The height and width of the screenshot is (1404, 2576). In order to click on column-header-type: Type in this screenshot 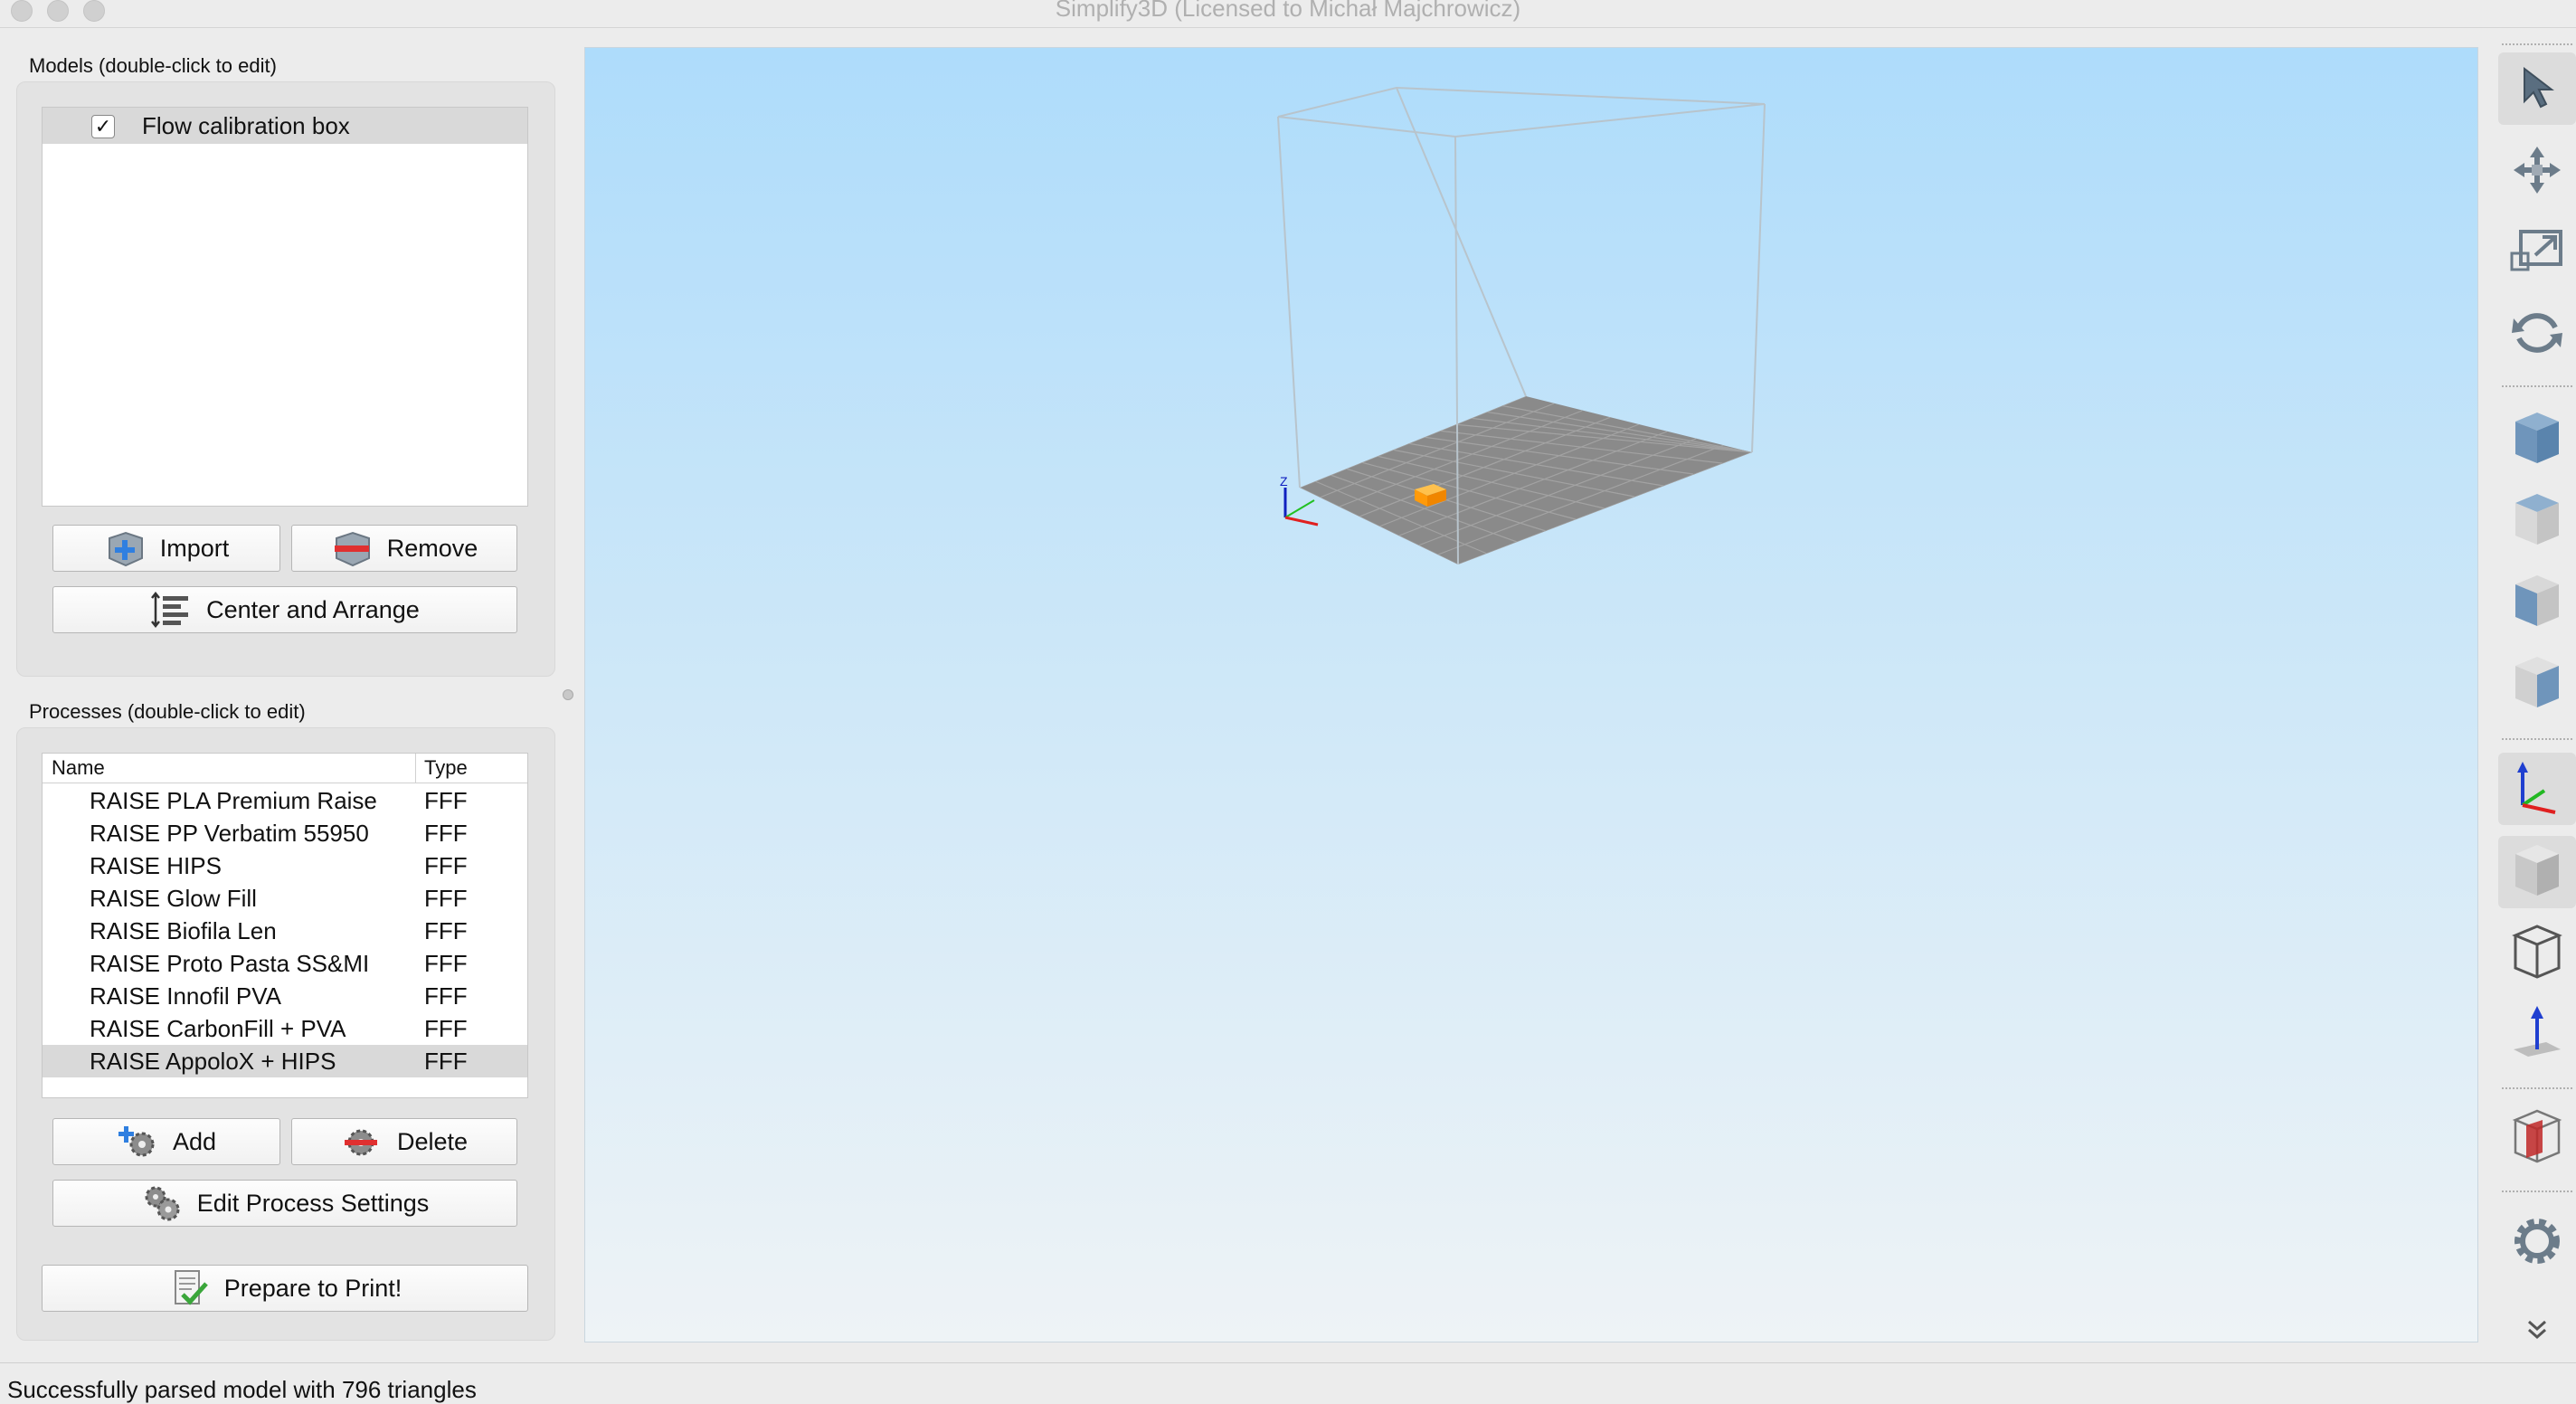, I will do `click(446, 768)`.